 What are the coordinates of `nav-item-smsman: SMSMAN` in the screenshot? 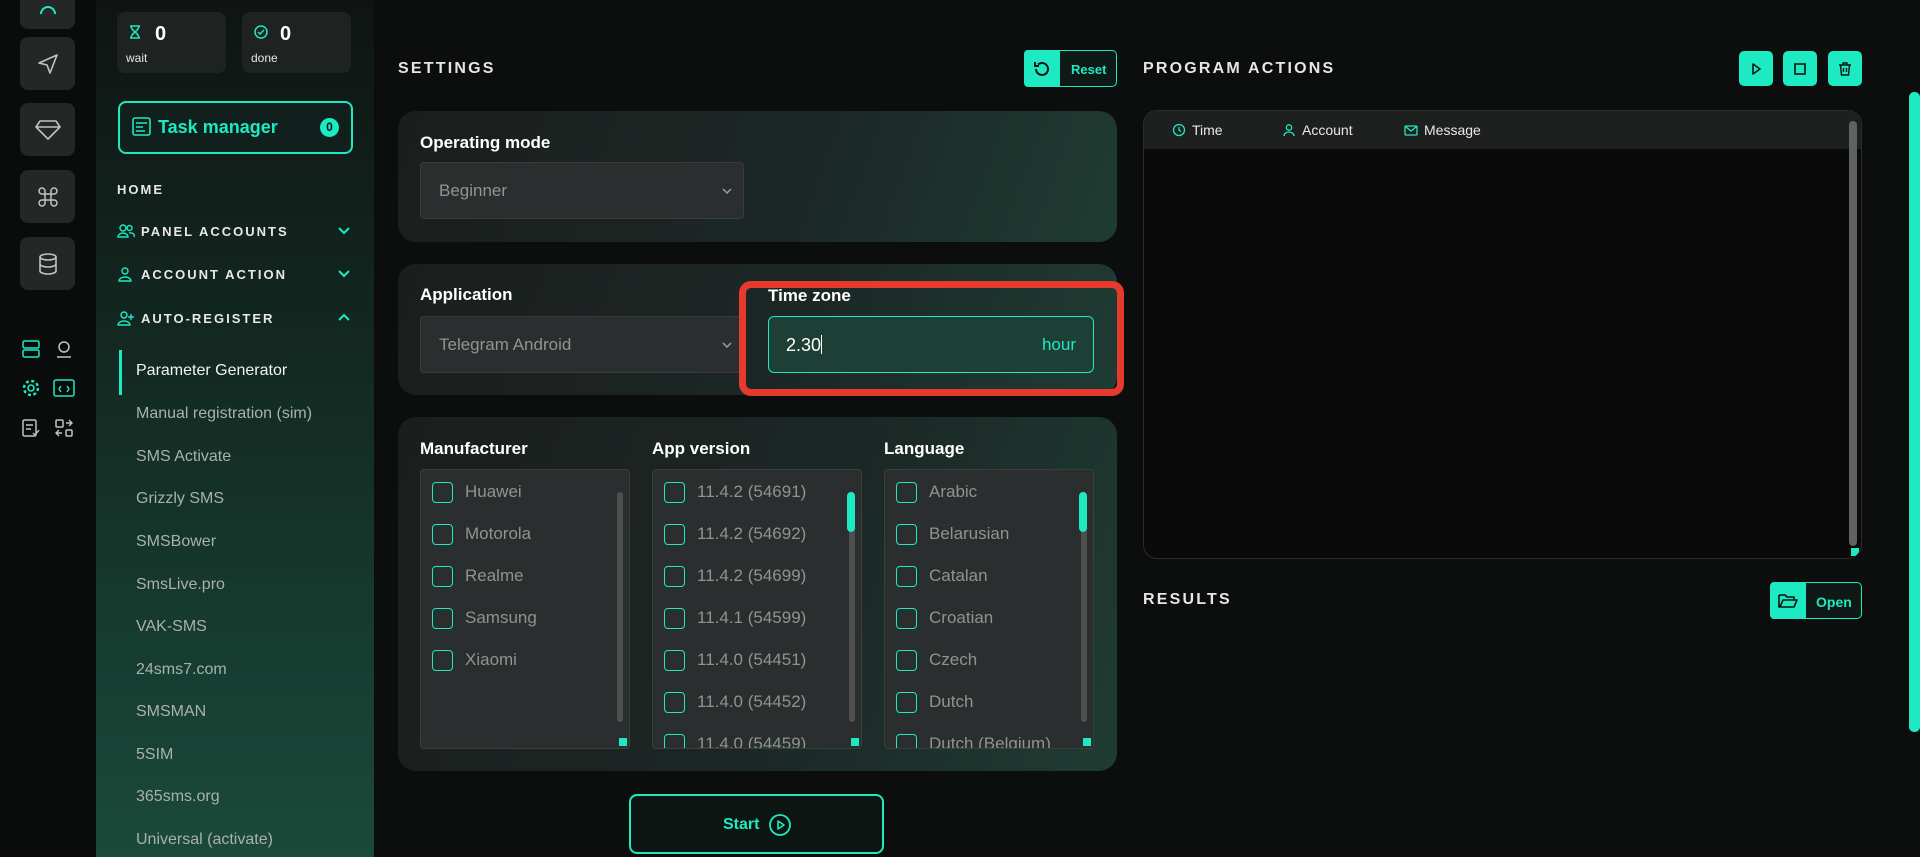 It's located at (171, 712).